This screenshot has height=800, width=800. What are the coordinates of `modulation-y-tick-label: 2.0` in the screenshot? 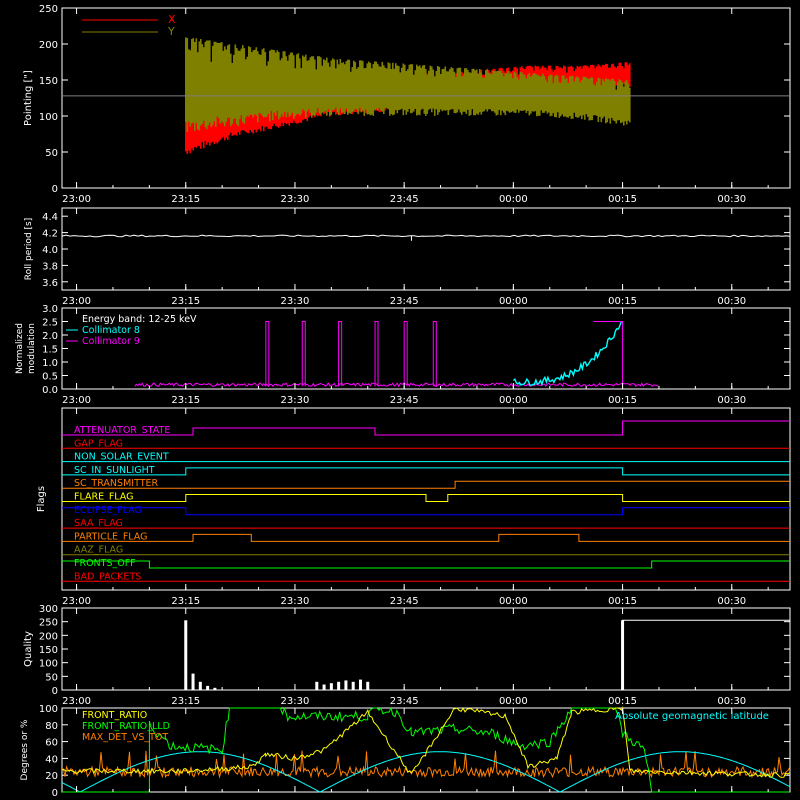 It's located at (50, 336).